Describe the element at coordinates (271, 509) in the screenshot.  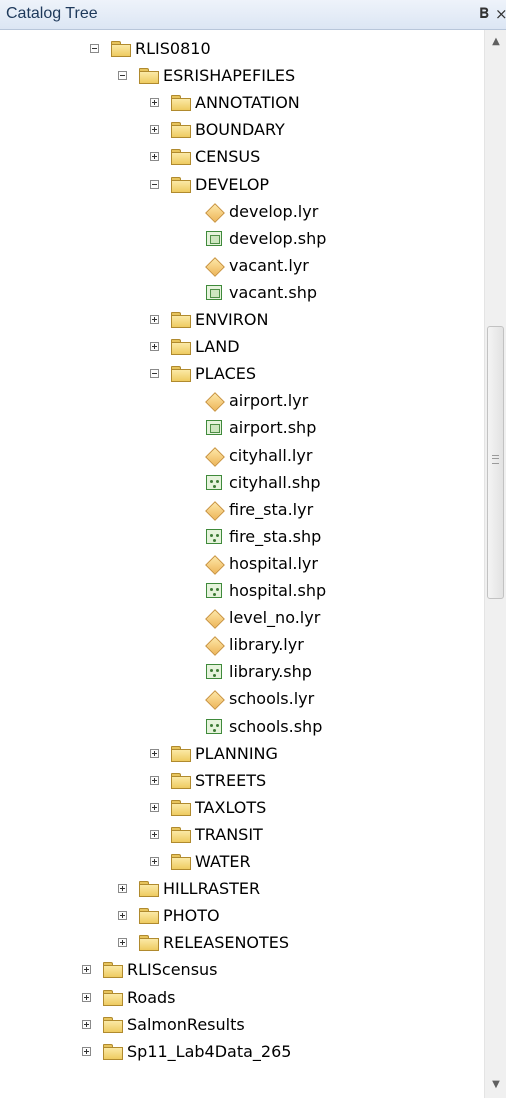
I see `tree-item-label: fire_sta.lyr` at that location.